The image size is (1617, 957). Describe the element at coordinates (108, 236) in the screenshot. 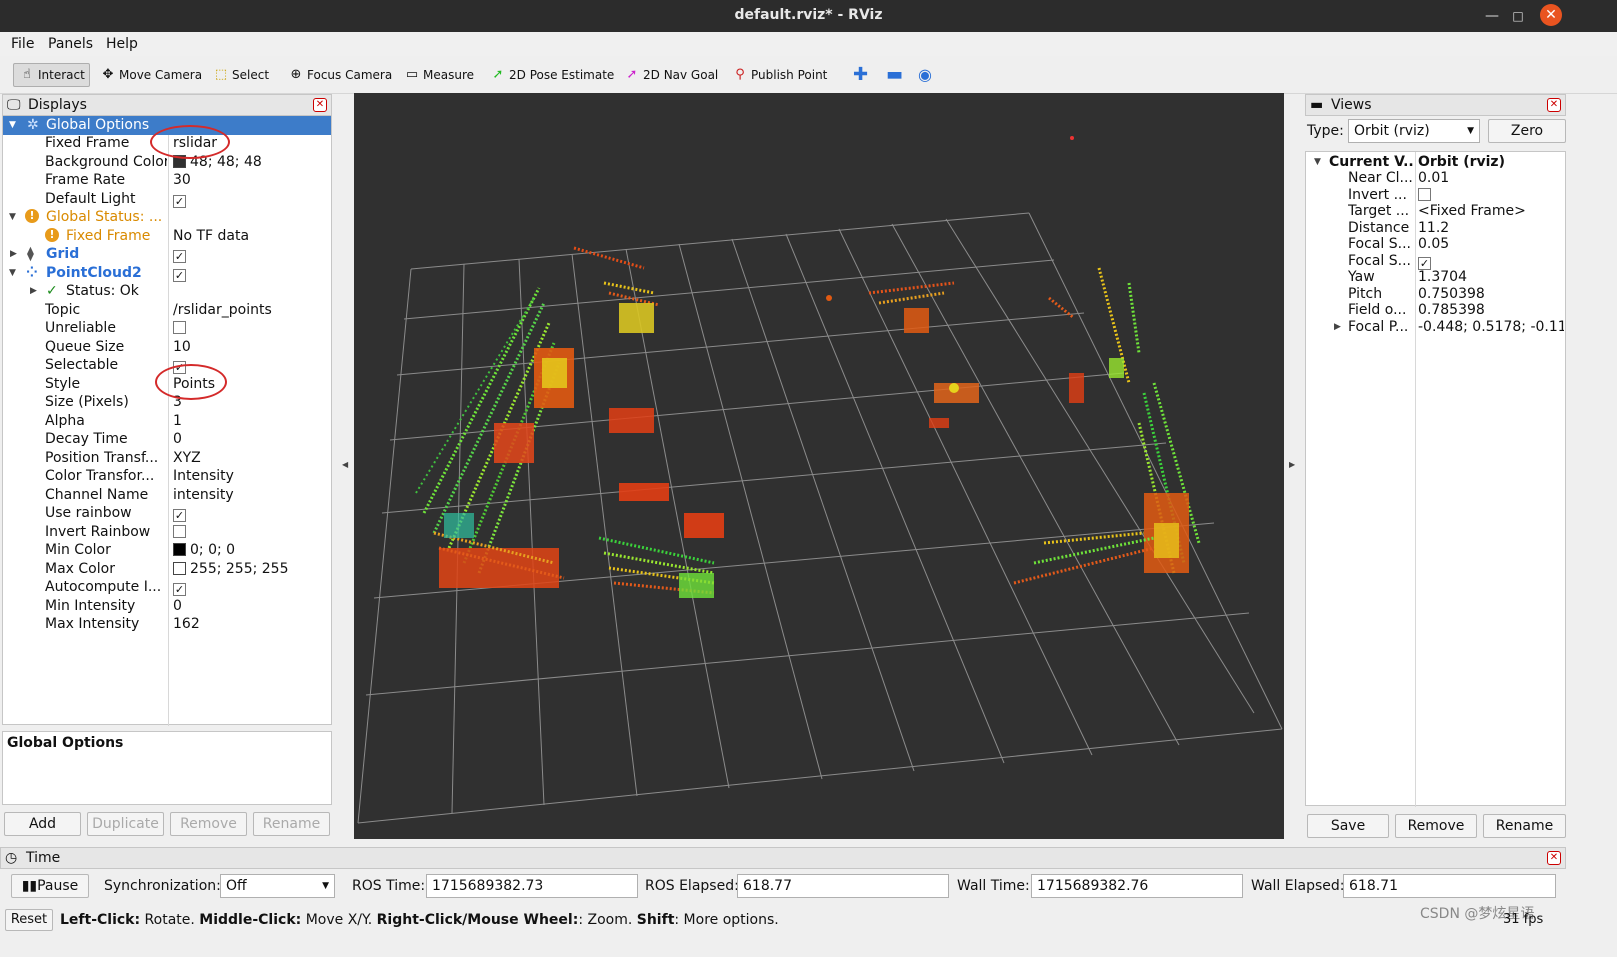

I see `tree-key: Fixed Frame` at that location.